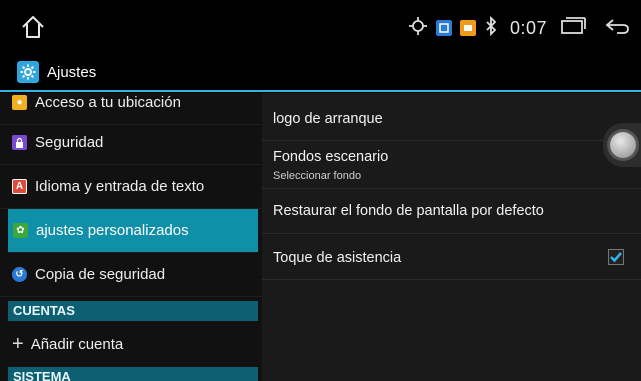 The height and width of the screenshot is (381, 641). I want to click on sidebar-item-label: Copia de seguridad, so click(100, 274).